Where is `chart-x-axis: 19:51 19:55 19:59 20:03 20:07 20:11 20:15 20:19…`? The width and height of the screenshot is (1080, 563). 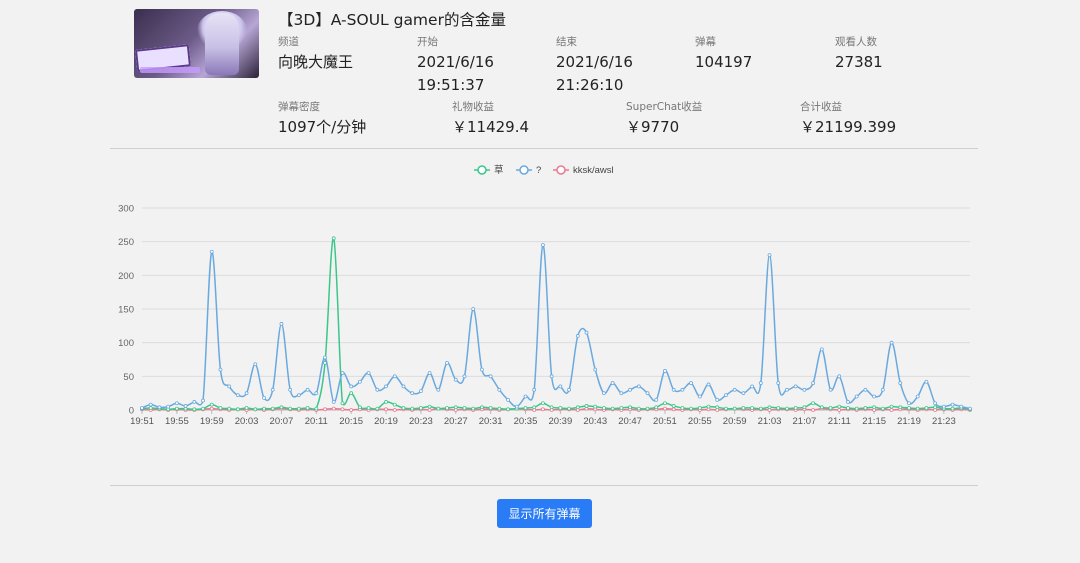 chart-x-axis: 19:51 19:55 19:59 20:03 20:07 20:11 20:15 20:19… is located at coordinates (543, 418).